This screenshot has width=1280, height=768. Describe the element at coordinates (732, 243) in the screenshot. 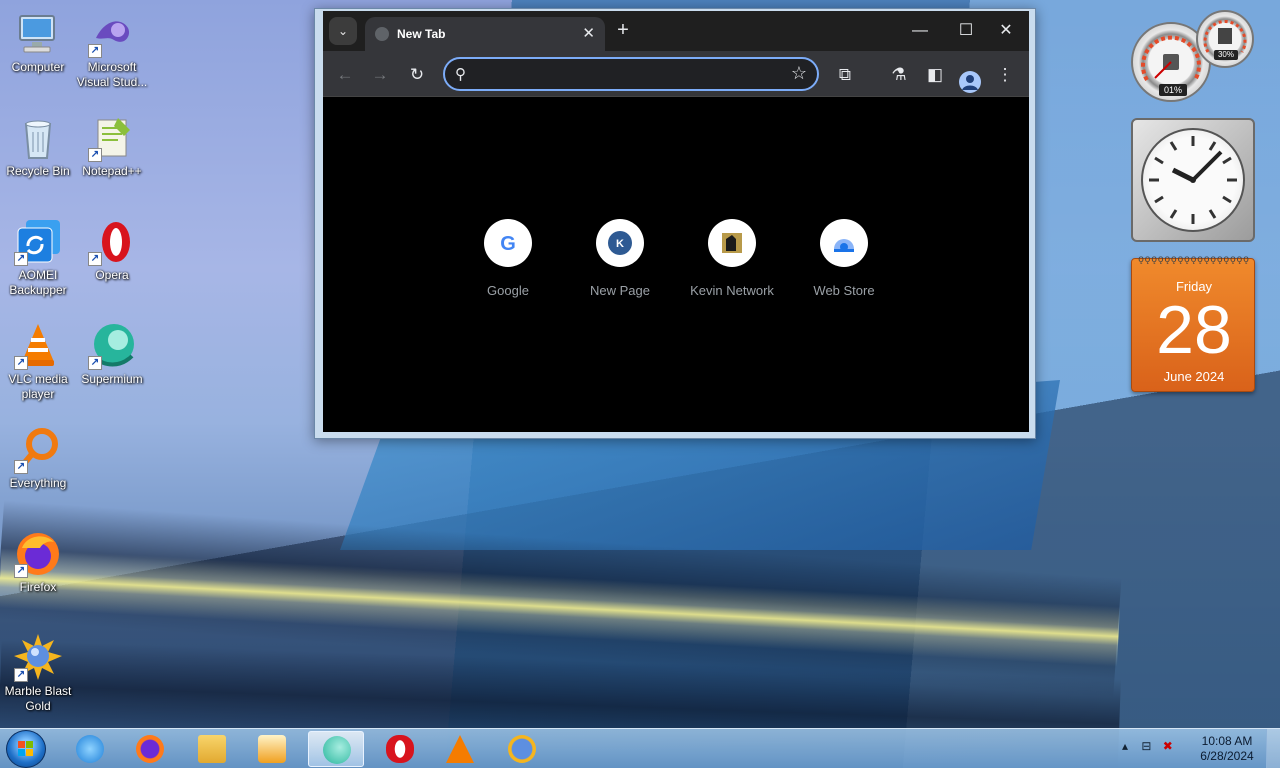

I see `kevin-network-icon` at that location.